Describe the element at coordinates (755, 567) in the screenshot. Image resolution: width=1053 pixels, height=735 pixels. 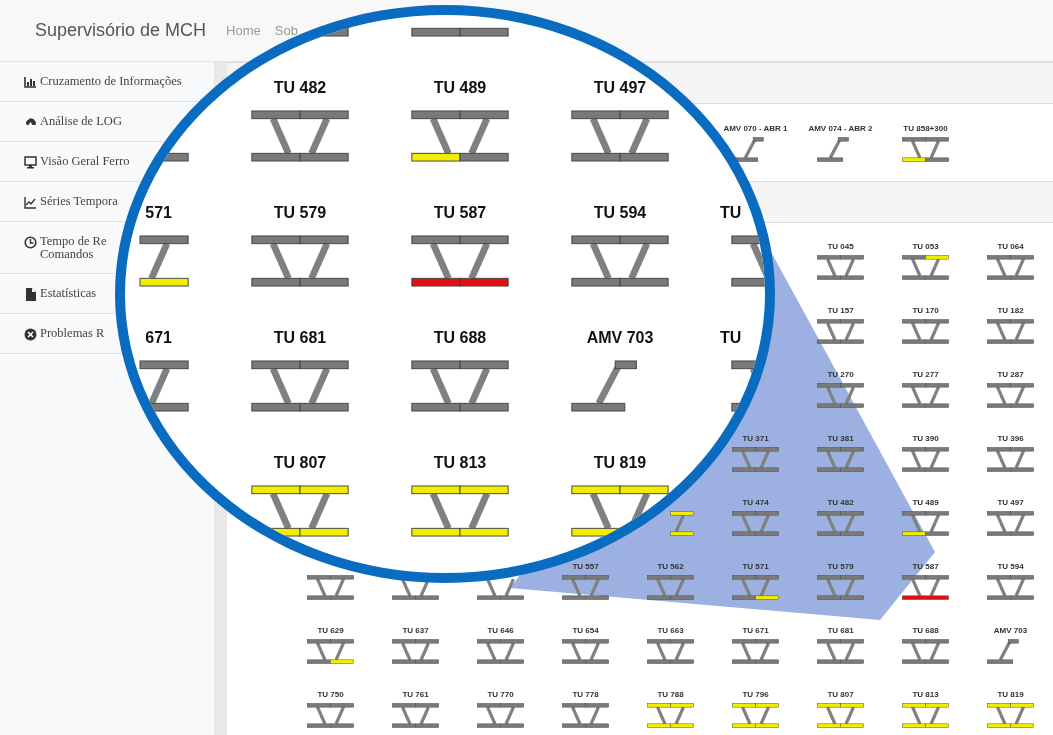
I see `track-label: TU 571` at that location.